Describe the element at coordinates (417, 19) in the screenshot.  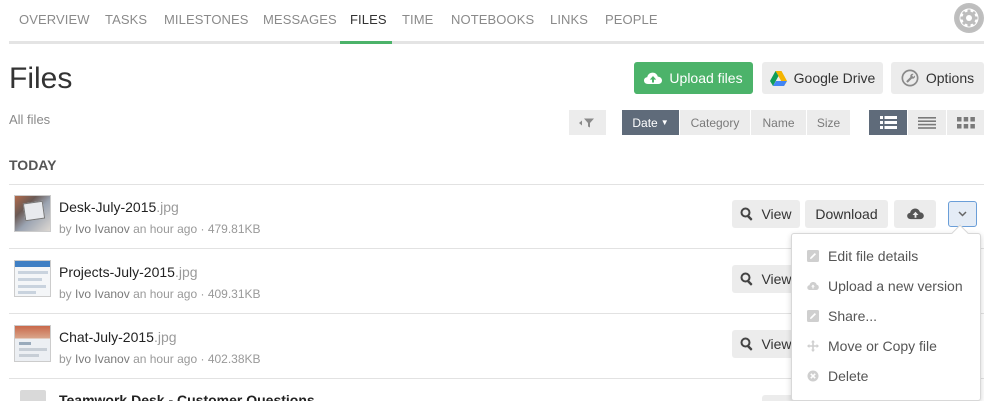
I see `tab-time: TIME` at that location.